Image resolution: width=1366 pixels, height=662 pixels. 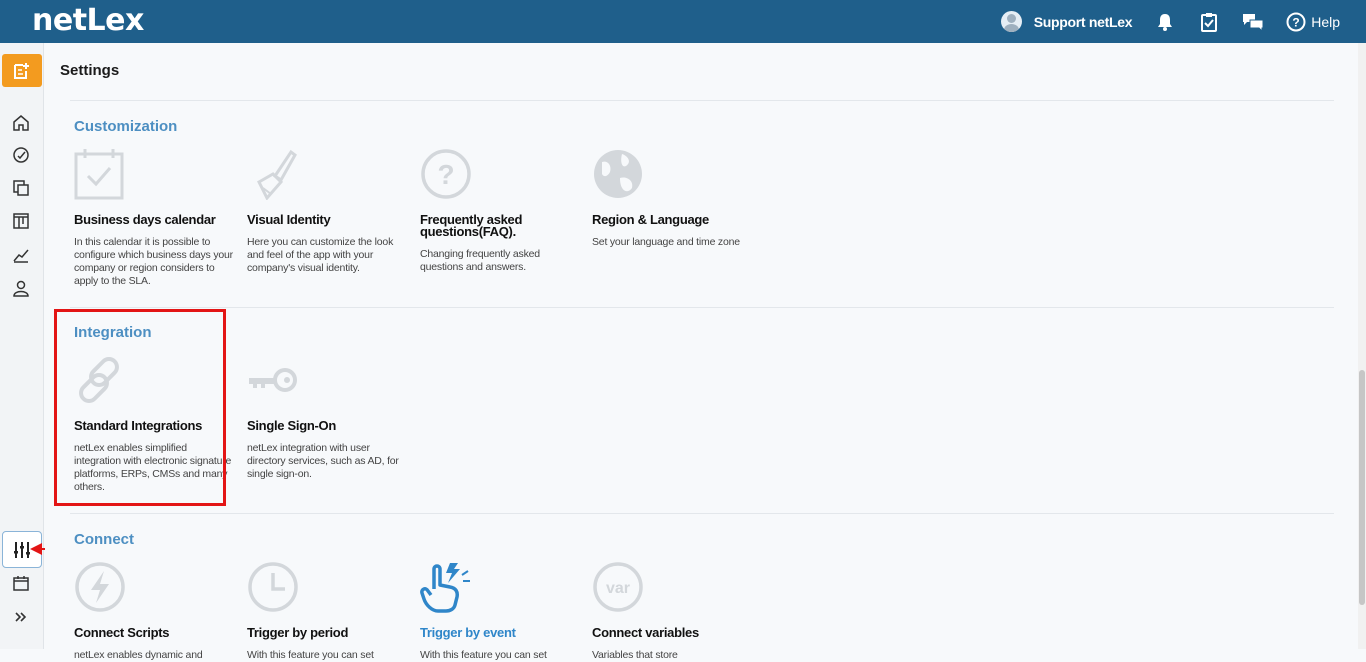 I want to click on documents-icon, so click(x=21, y=188).